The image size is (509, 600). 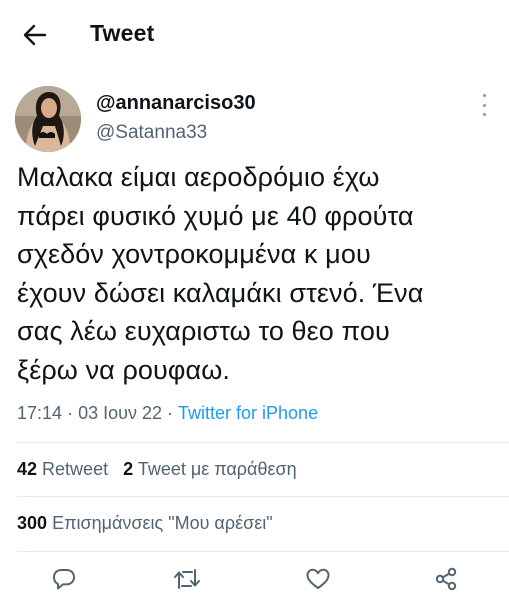 I want to click on display-name: @annanarciso30, so click(x=176, y=103).